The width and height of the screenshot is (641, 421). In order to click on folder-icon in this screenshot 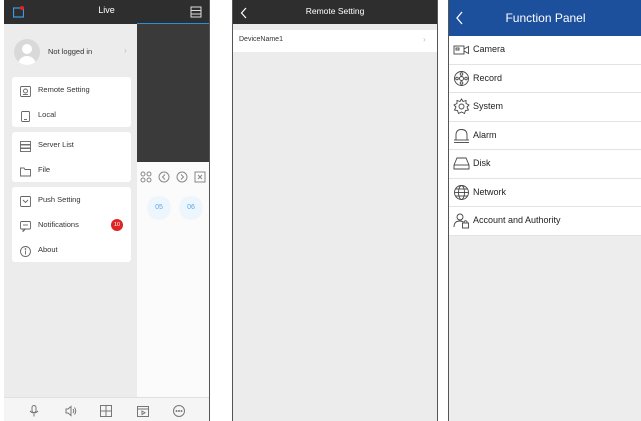, I will do `click(25, 170)`.